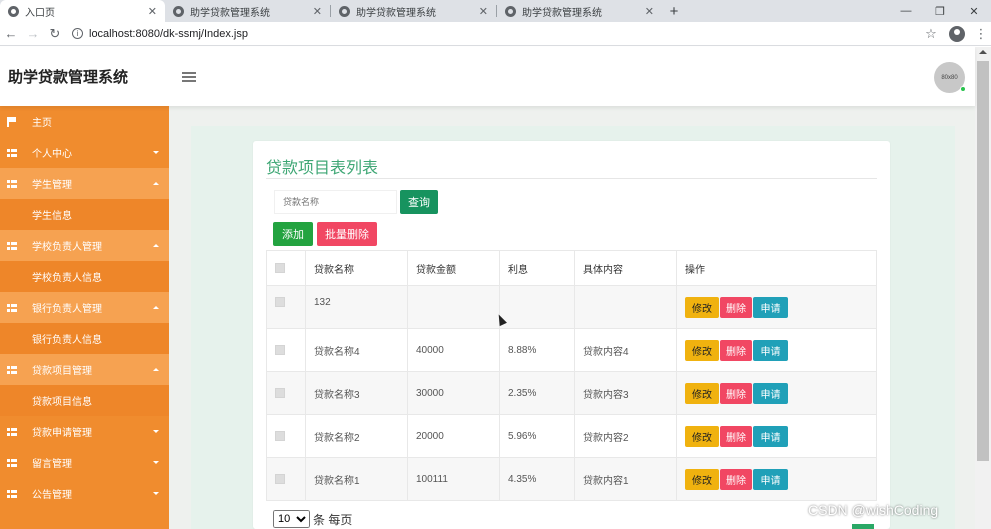 Image resolution: width=991 pixels, height=529 pixels. I want to click on chevron-down-icon, so click(156, 493).